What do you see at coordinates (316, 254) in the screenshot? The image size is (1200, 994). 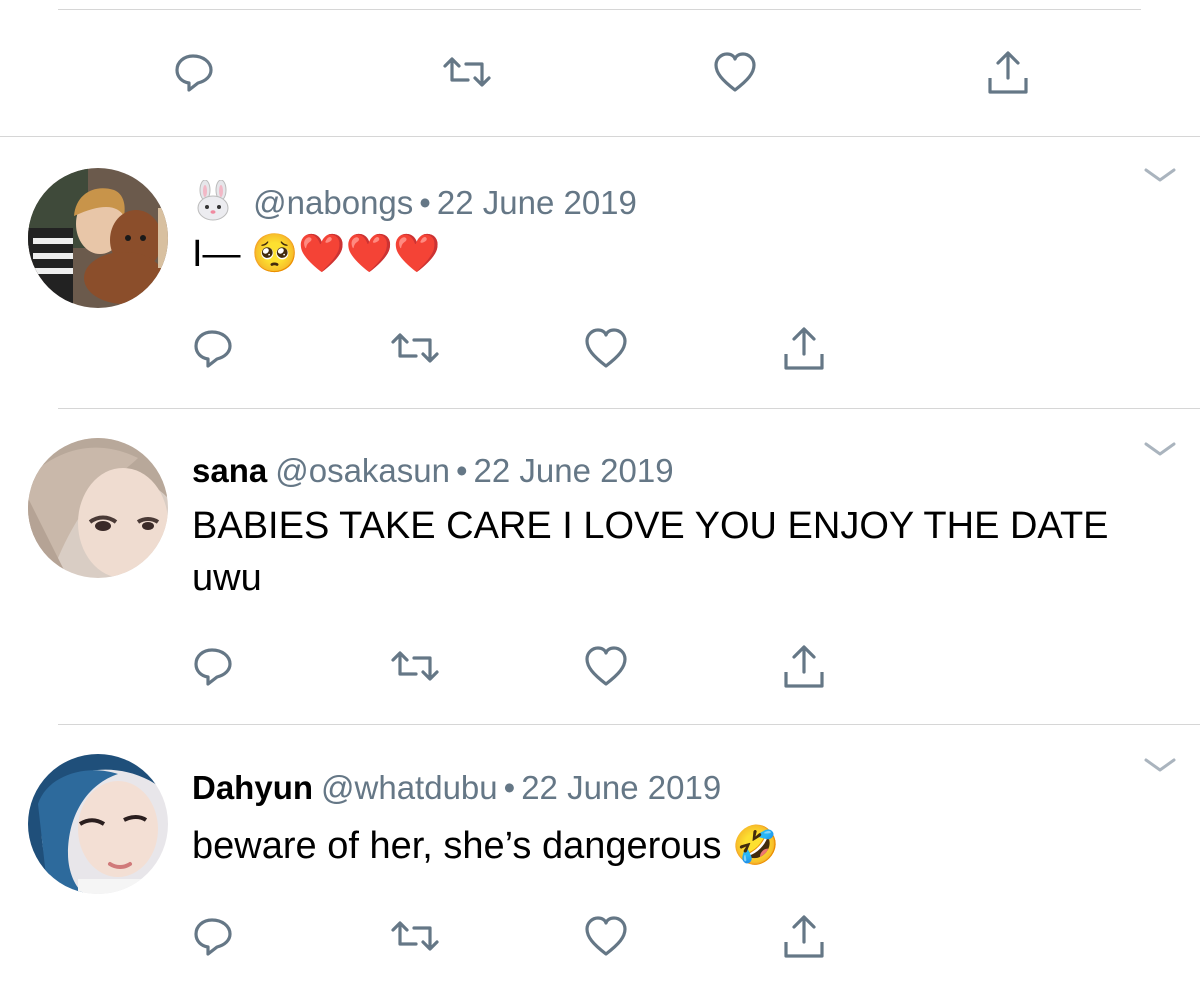 I see `tweet-text: I— 🥺❤️❤️❤️` at bounding box center [316, 254].